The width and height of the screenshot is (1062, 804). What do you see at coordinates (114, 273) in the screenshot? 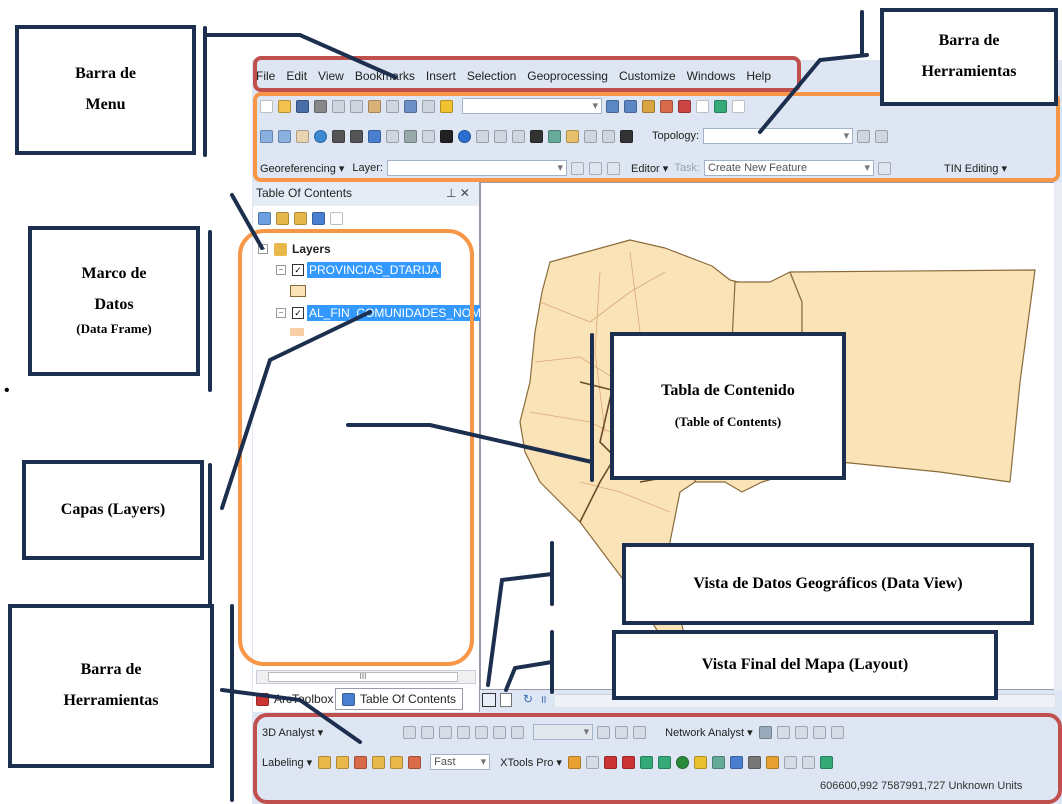
I see `annotation-text: Marco de` at bounding box center [114, 273].